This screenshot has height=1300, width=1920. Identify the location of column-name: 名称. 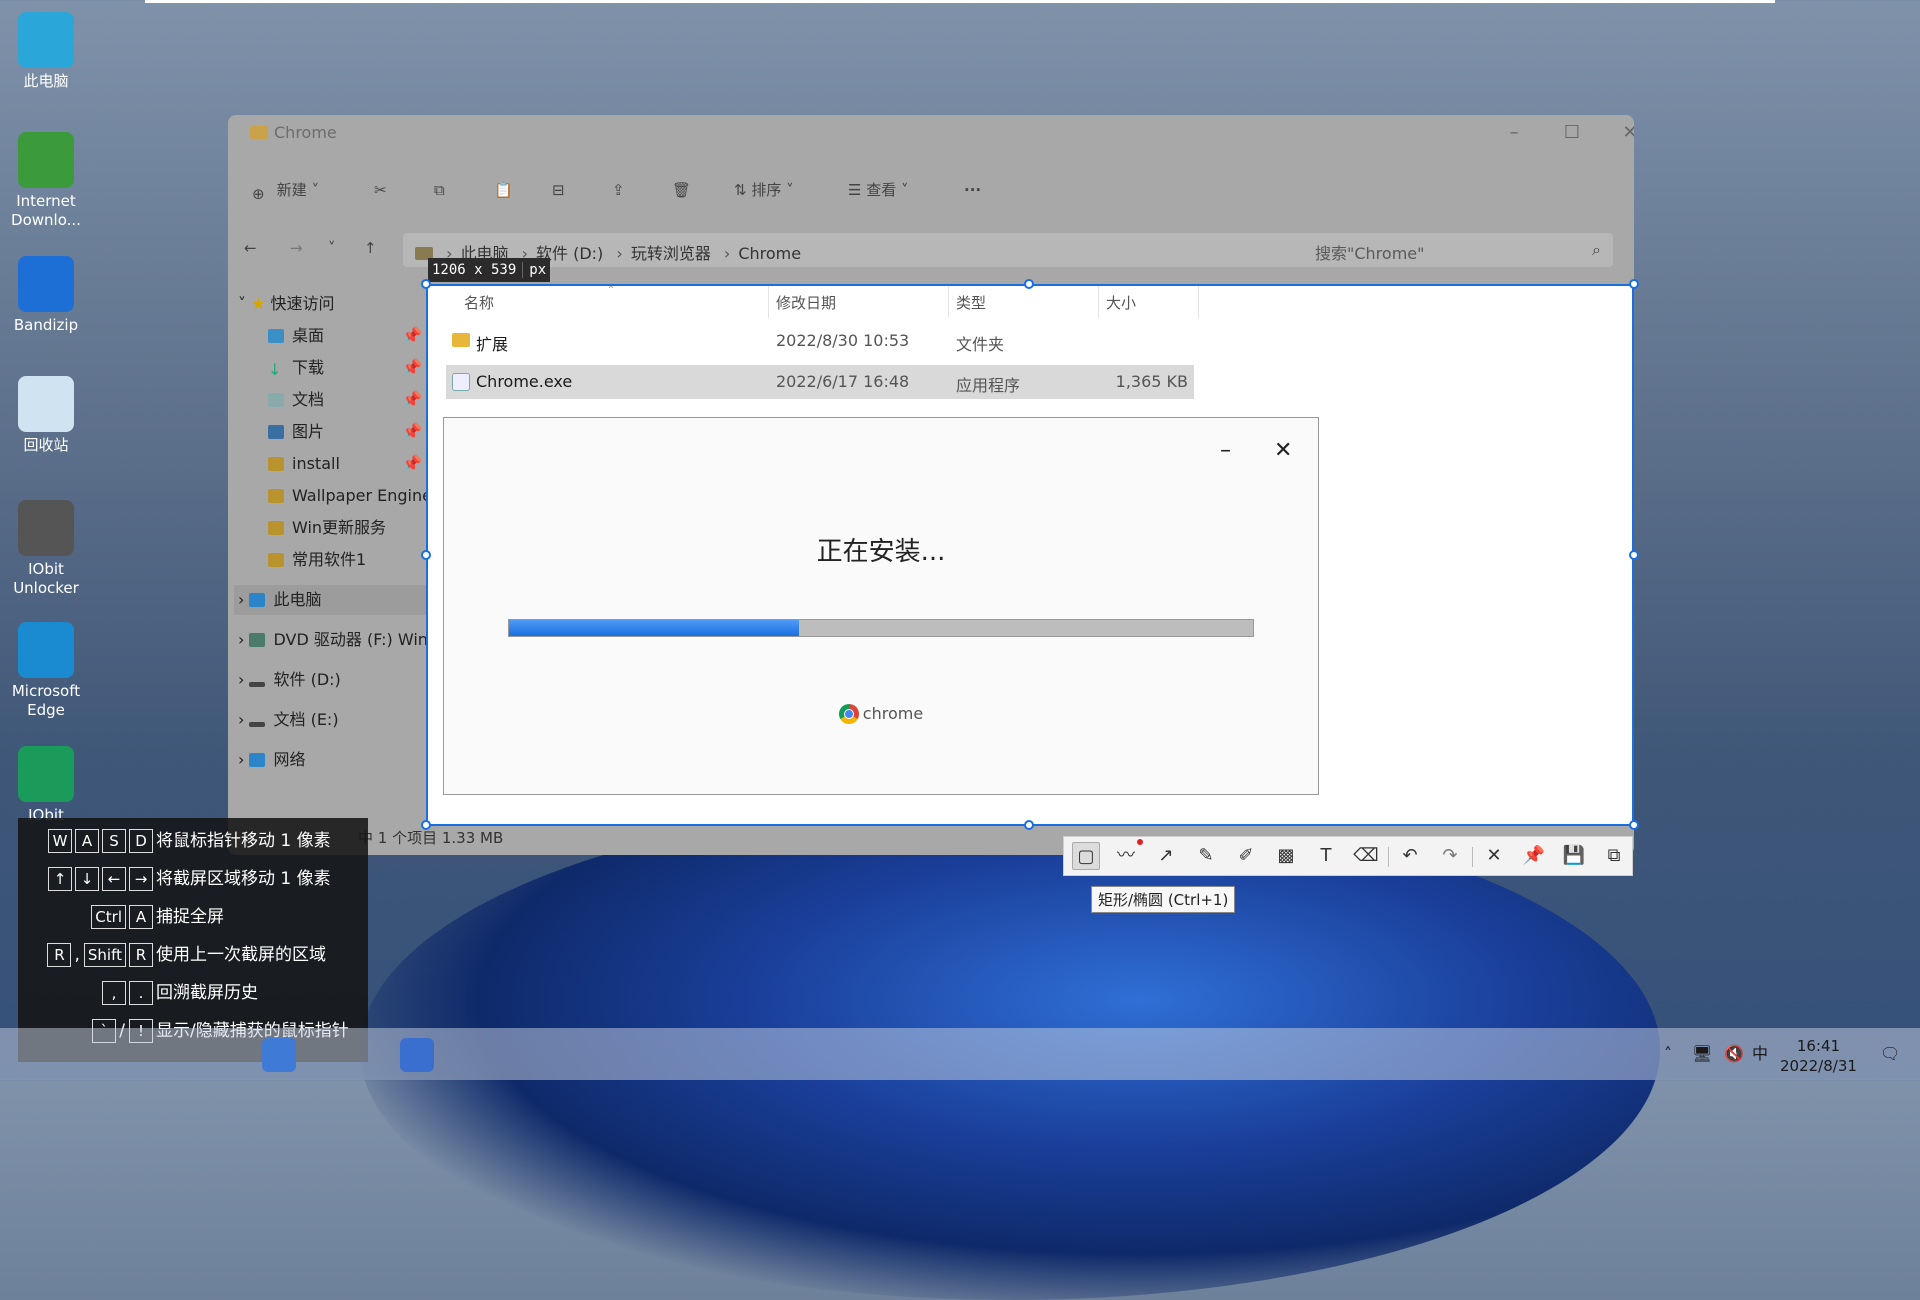
(479, 302).